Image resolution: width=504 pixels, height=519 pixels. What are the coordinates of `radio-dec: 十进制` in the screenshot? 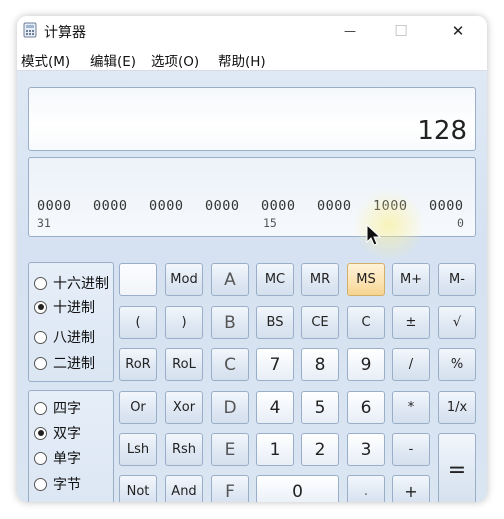 It's located at (64, 307).